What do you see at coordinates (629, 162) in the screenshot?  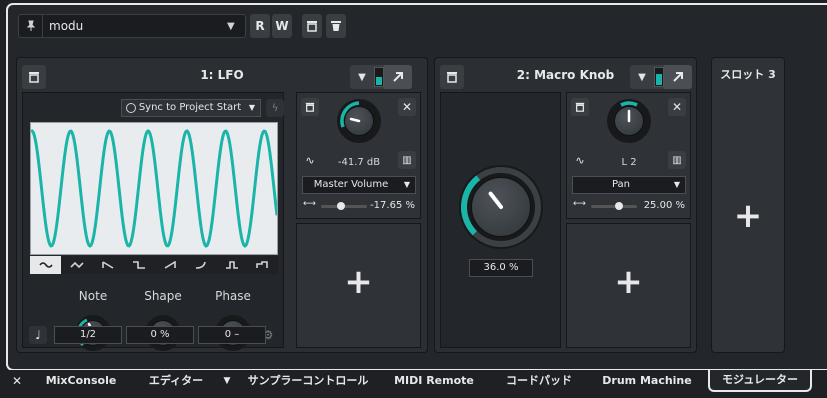 I see `target-readout: L 2` at bounding box center [629, 162].